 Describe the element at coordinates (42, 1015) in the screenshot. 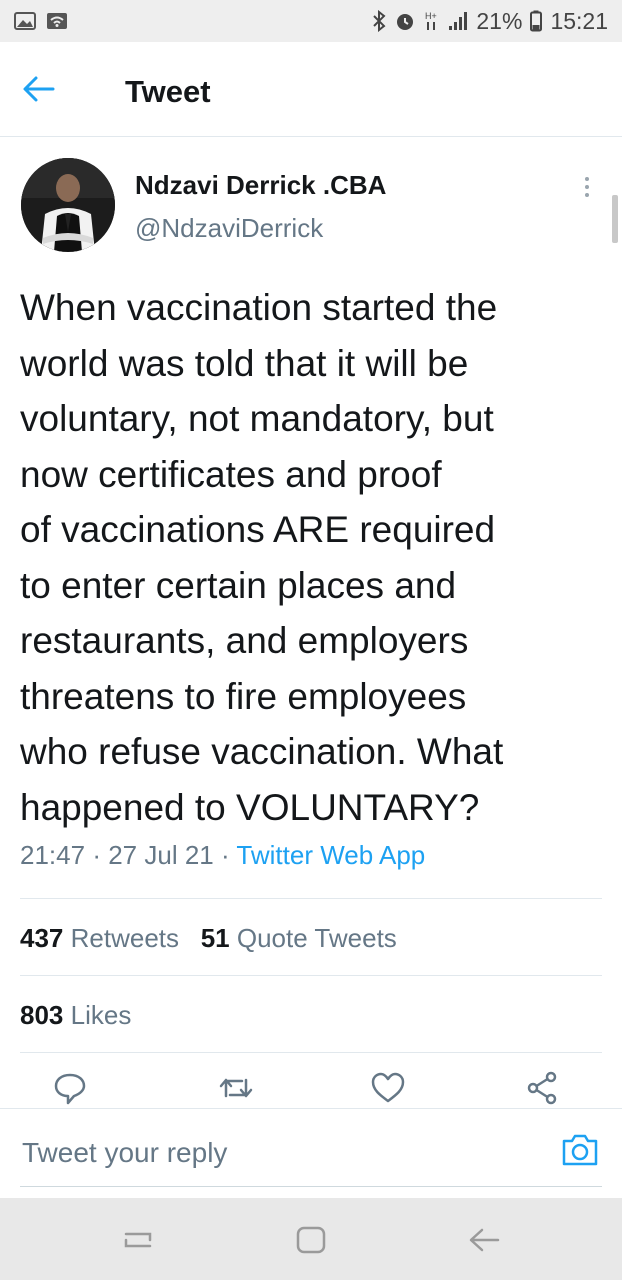

I see `likes-count: 803` at that location.